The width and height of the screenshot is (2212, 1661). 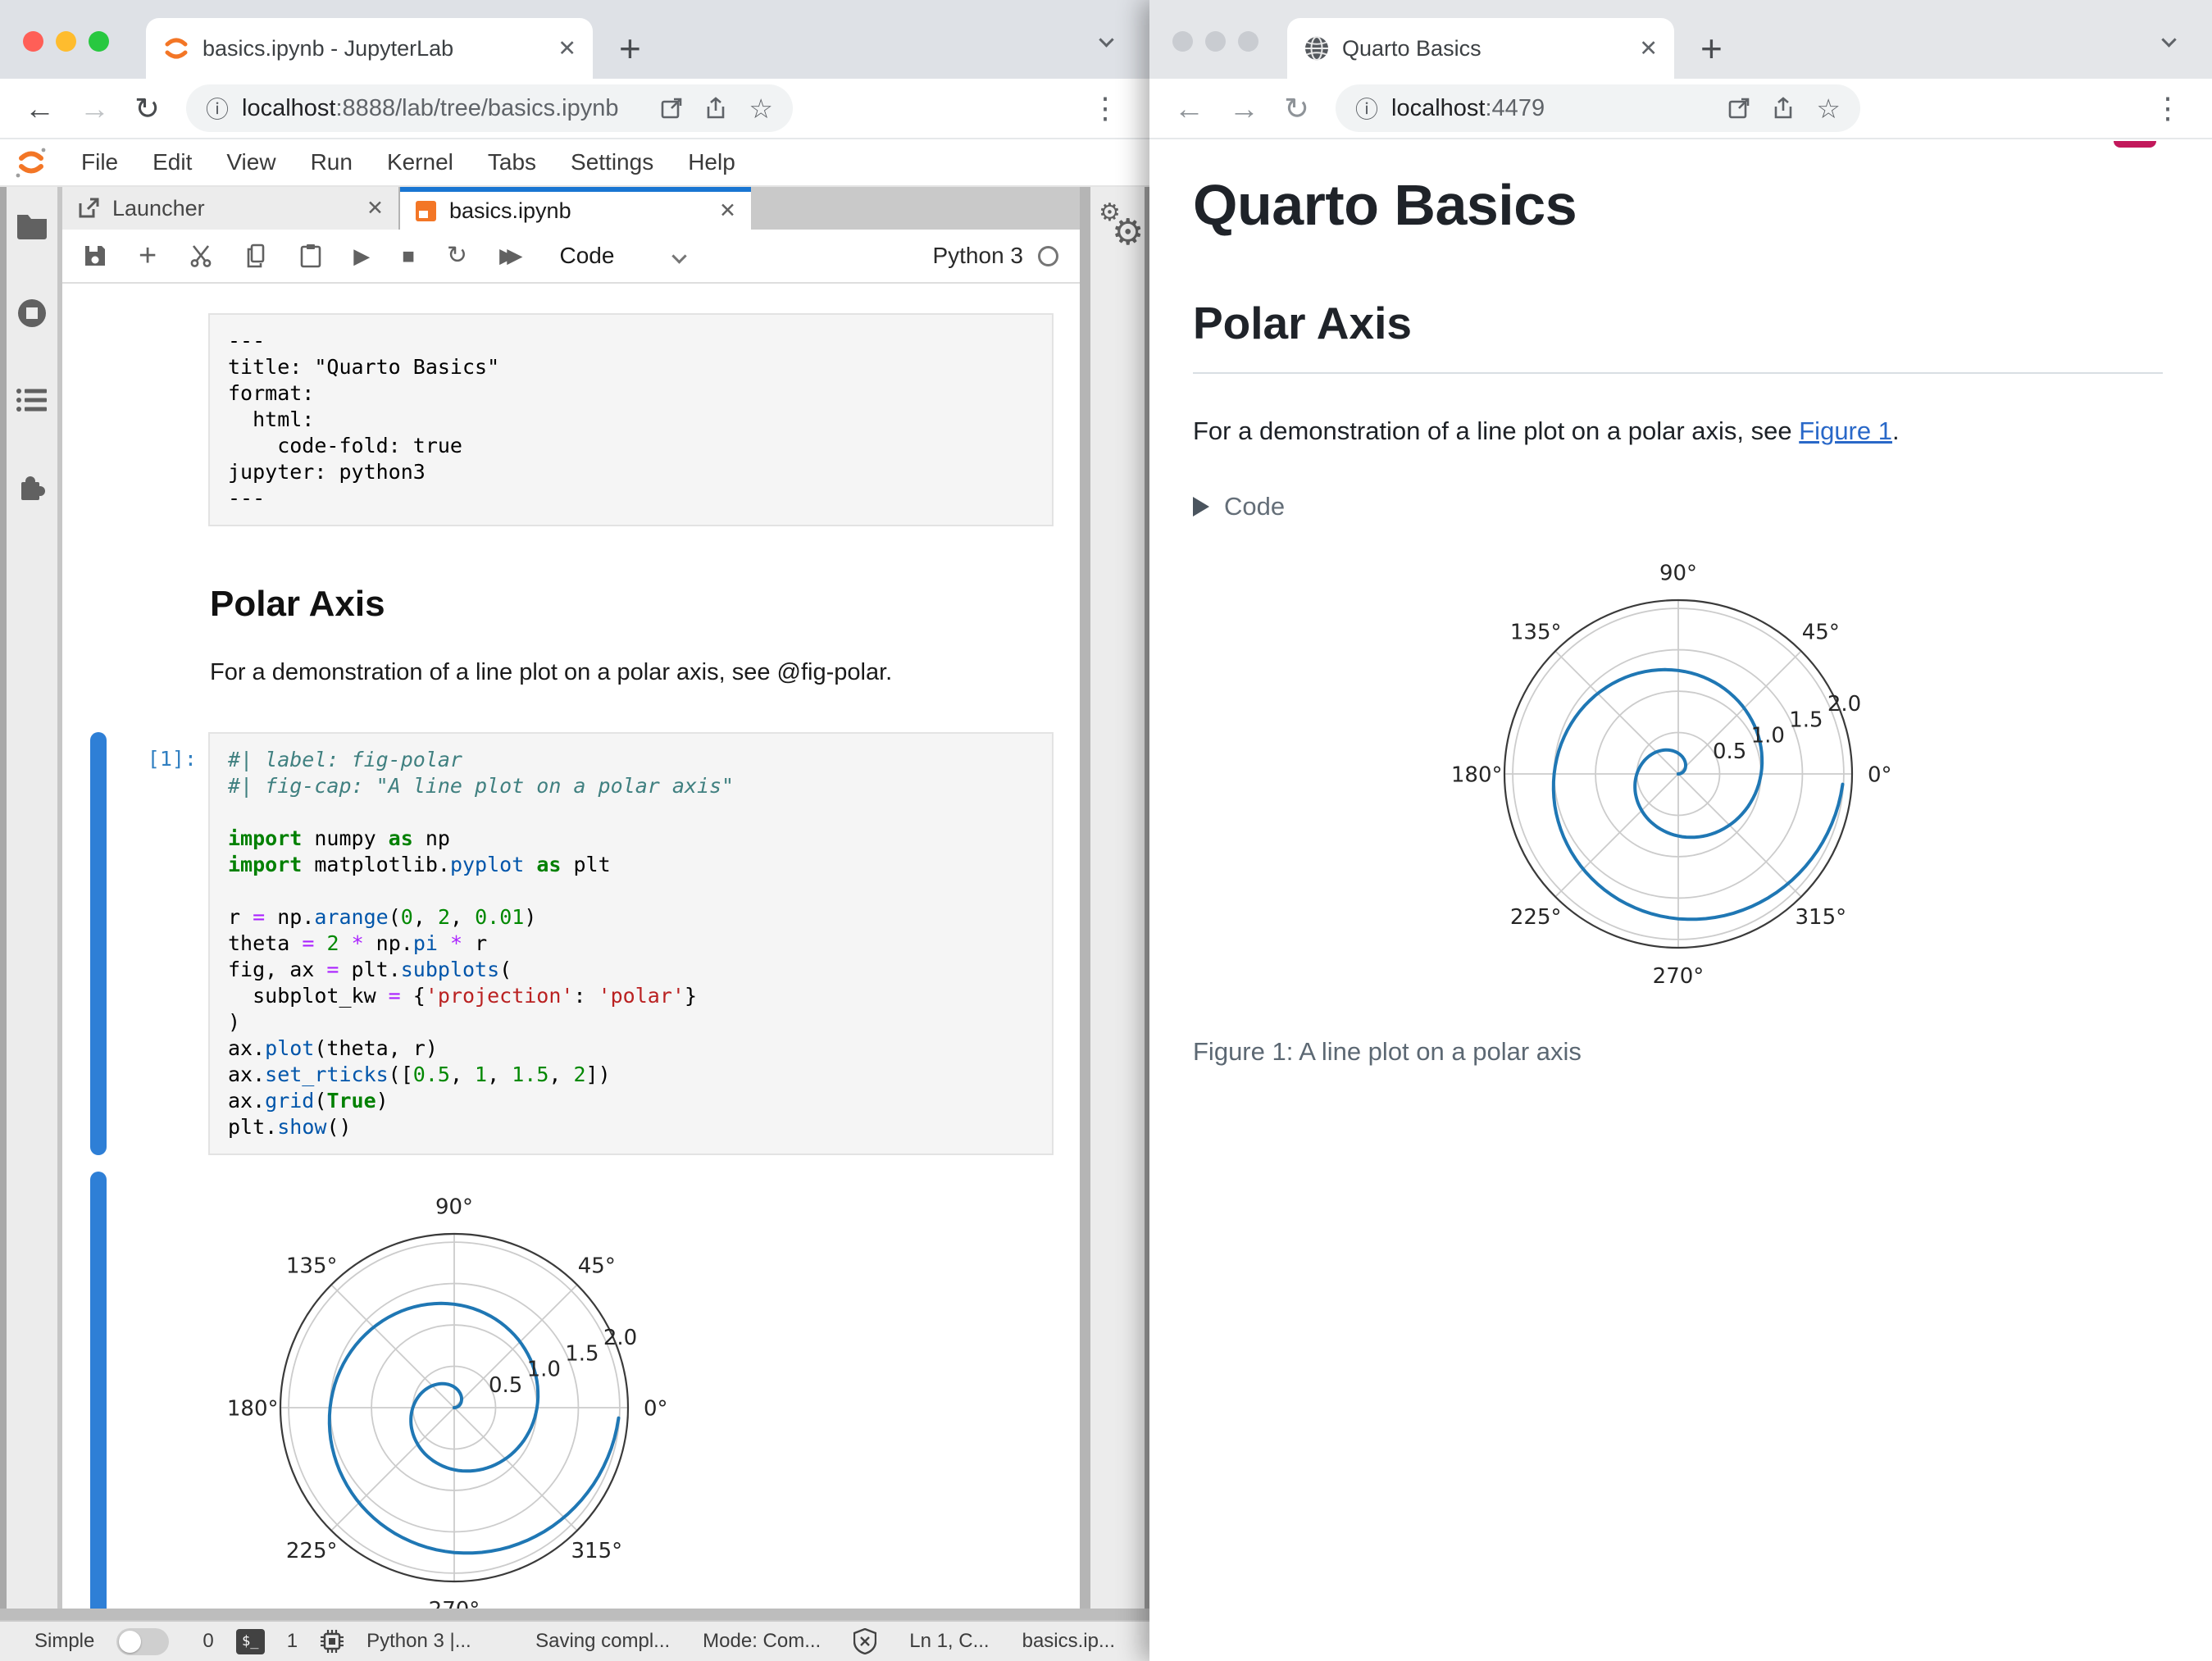 What do you see at coordinates (32, 225) in the screenshot?
I see `file-browser-icon` at bounding box center [32, 225].